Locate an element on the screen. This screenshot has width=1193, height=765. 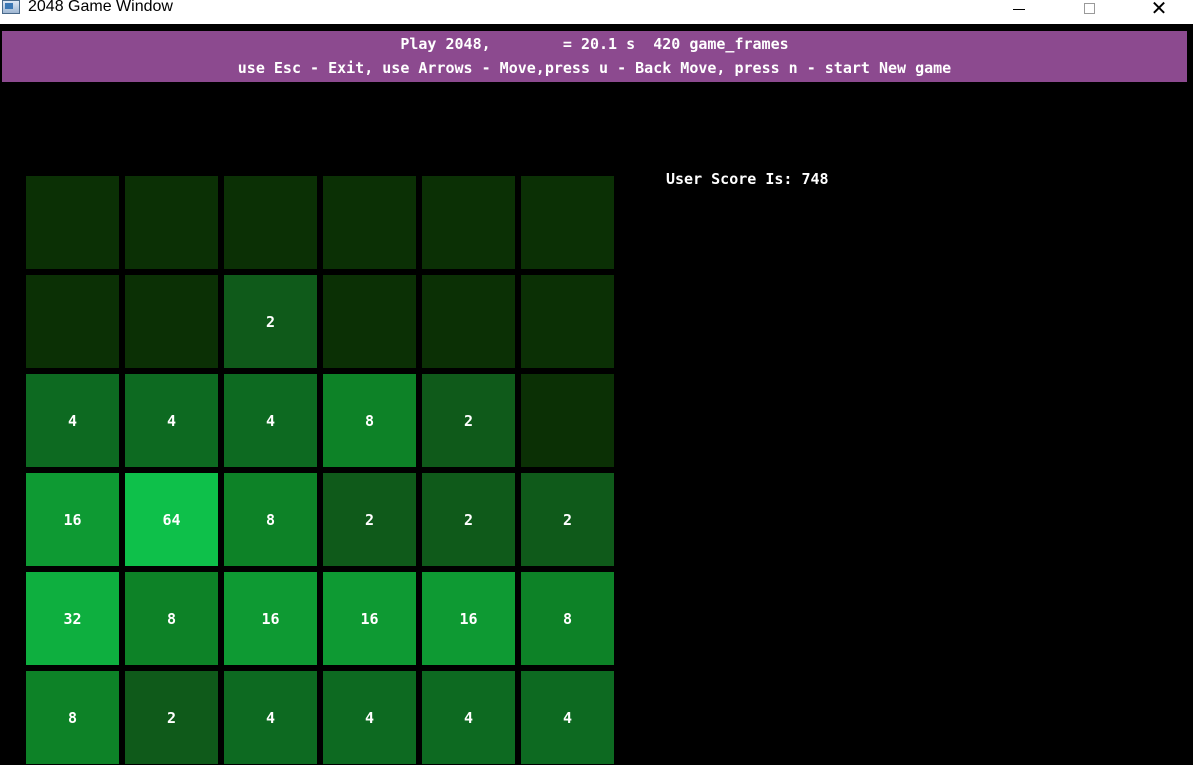
game-status-text: Play 2048, = 20.1 s 420 game_frames is located at coordinates (594, 44).